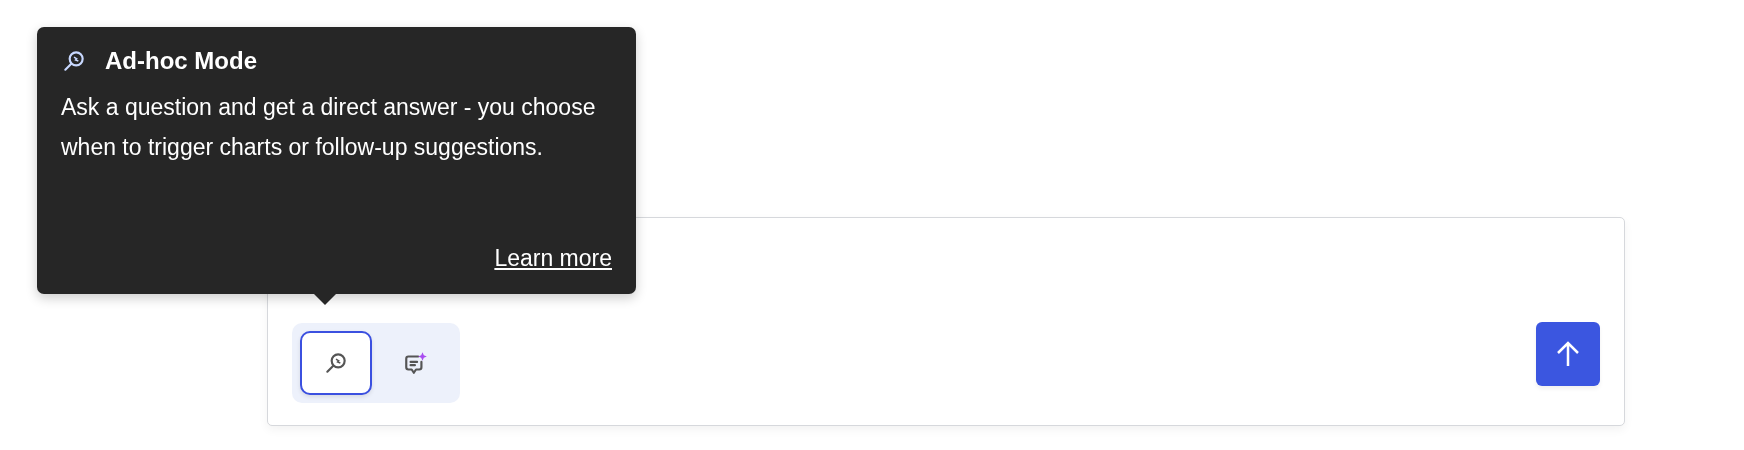 The width and height of the screenshot is (1744, 450). I want to click on tooltip-title: Ad-hoc Mode, so click(181, 61).